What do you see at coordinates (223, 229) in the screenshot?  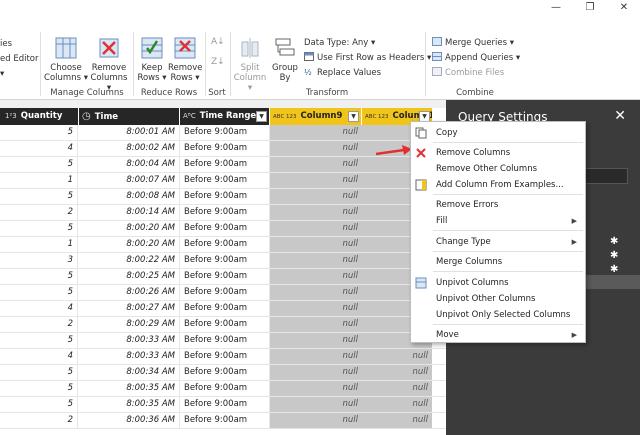 I see `table-row: 5 8:00:20 AM Before 9:00am null` at bounding box center [223, 229].